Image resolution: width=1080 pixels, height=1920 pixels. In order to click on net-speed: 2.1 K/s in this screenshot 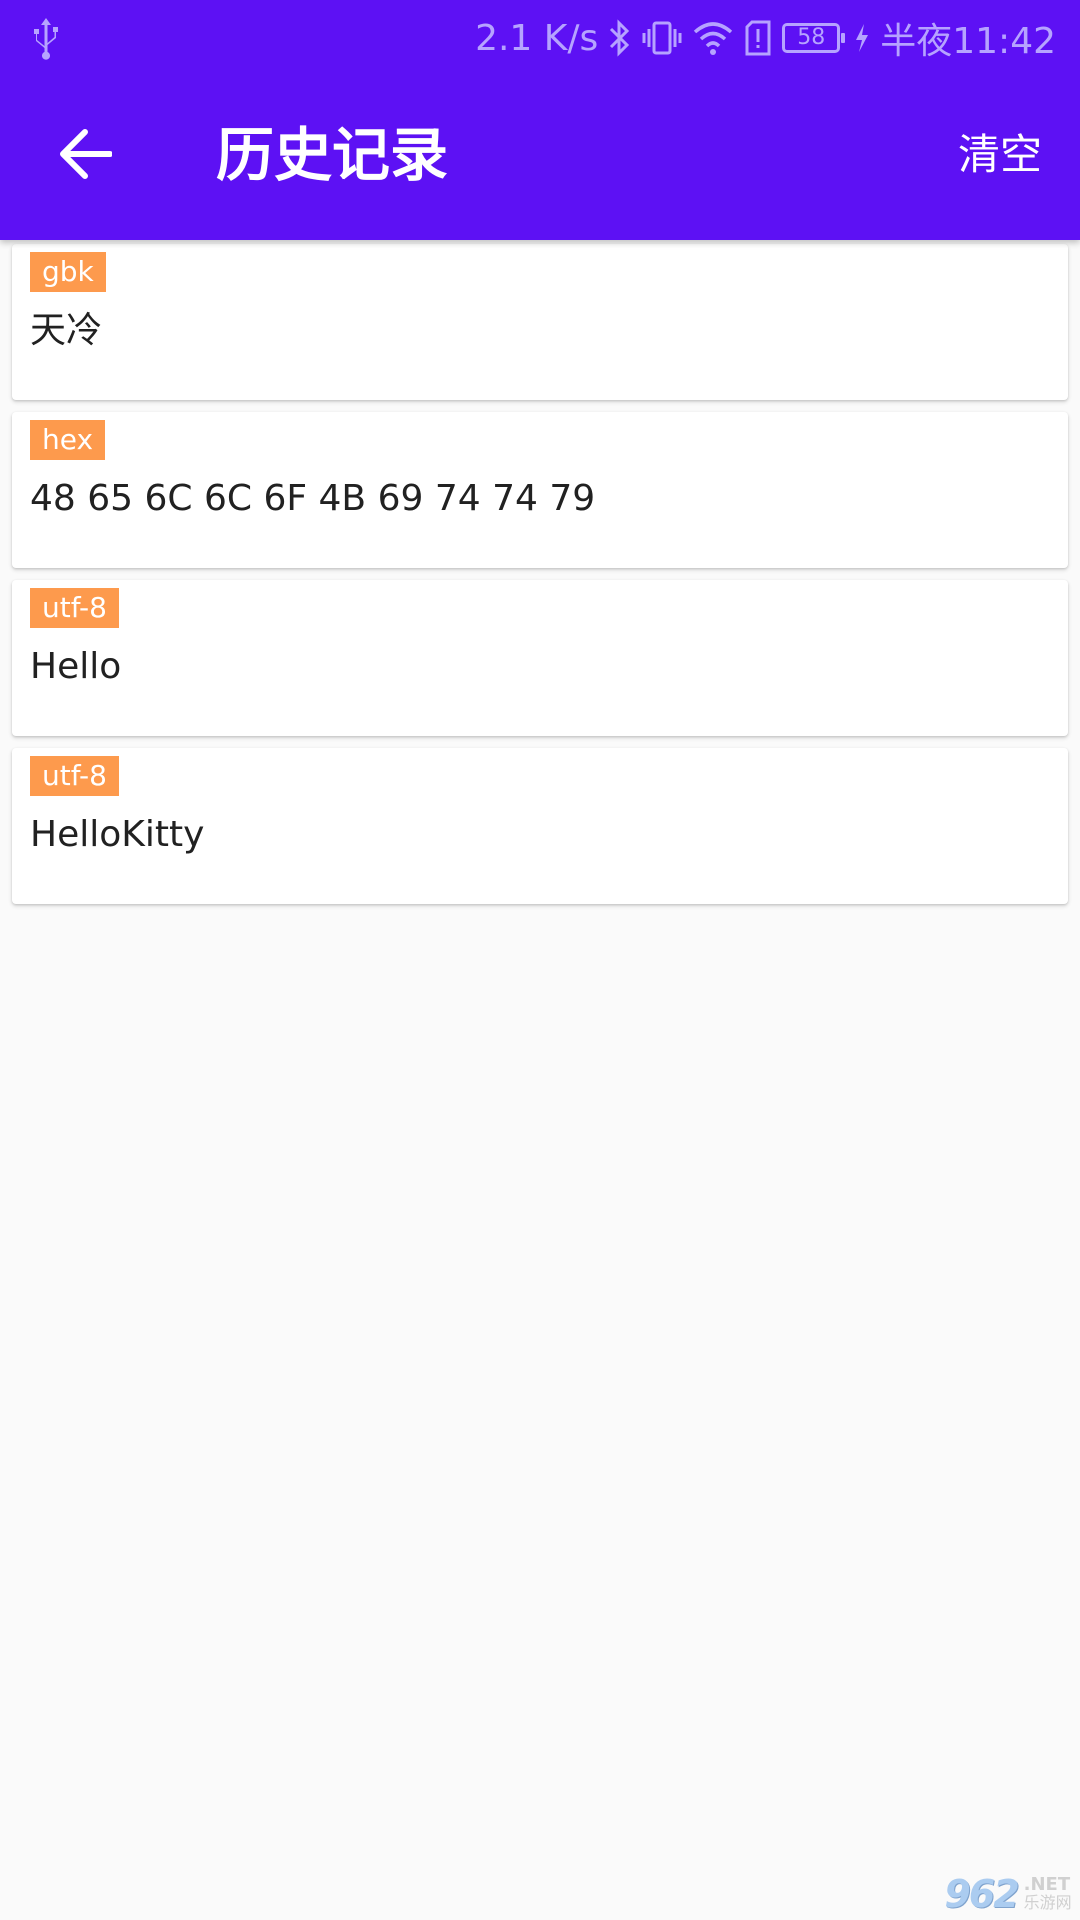, I will do `click(537, 38)`.